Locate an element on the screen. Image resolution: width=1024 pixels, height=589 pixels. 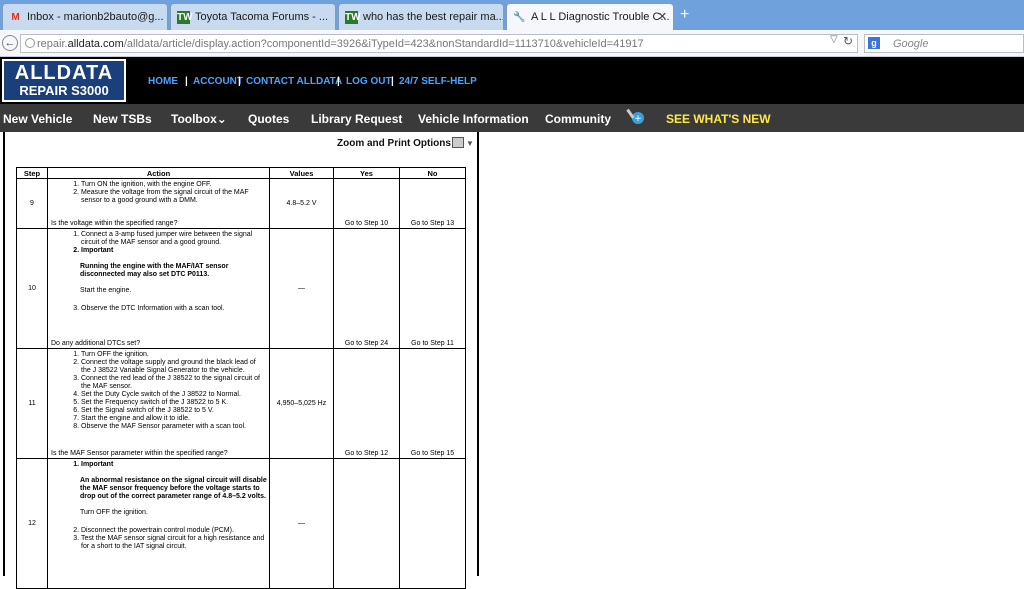
col-values: Values is located at coordinates (301, 173).